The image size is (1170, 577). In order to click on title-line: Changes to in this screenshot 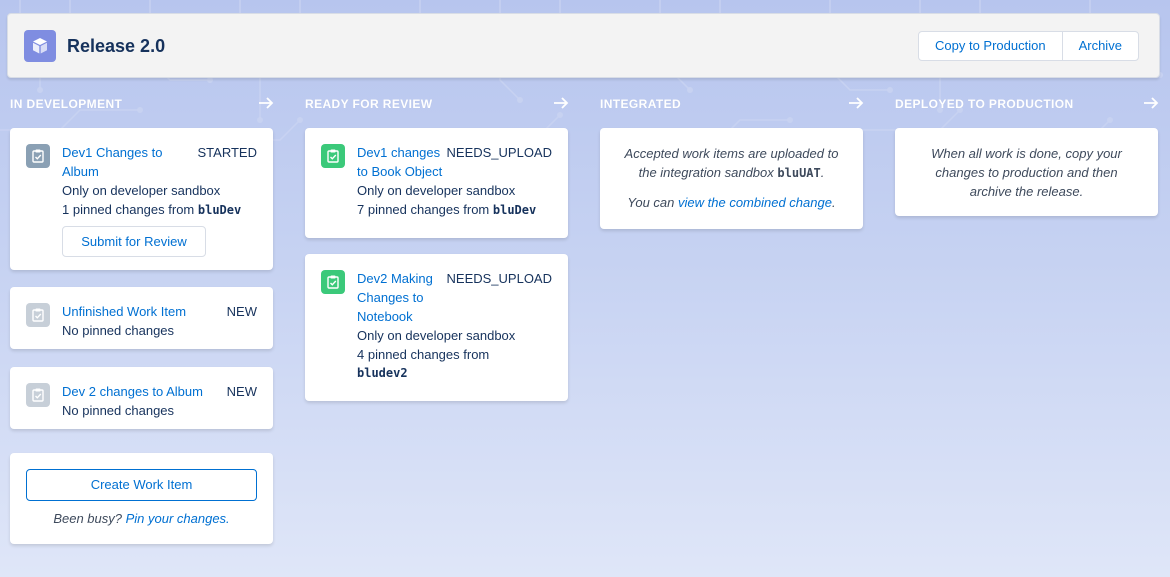, I will do `click(390, 297)`.